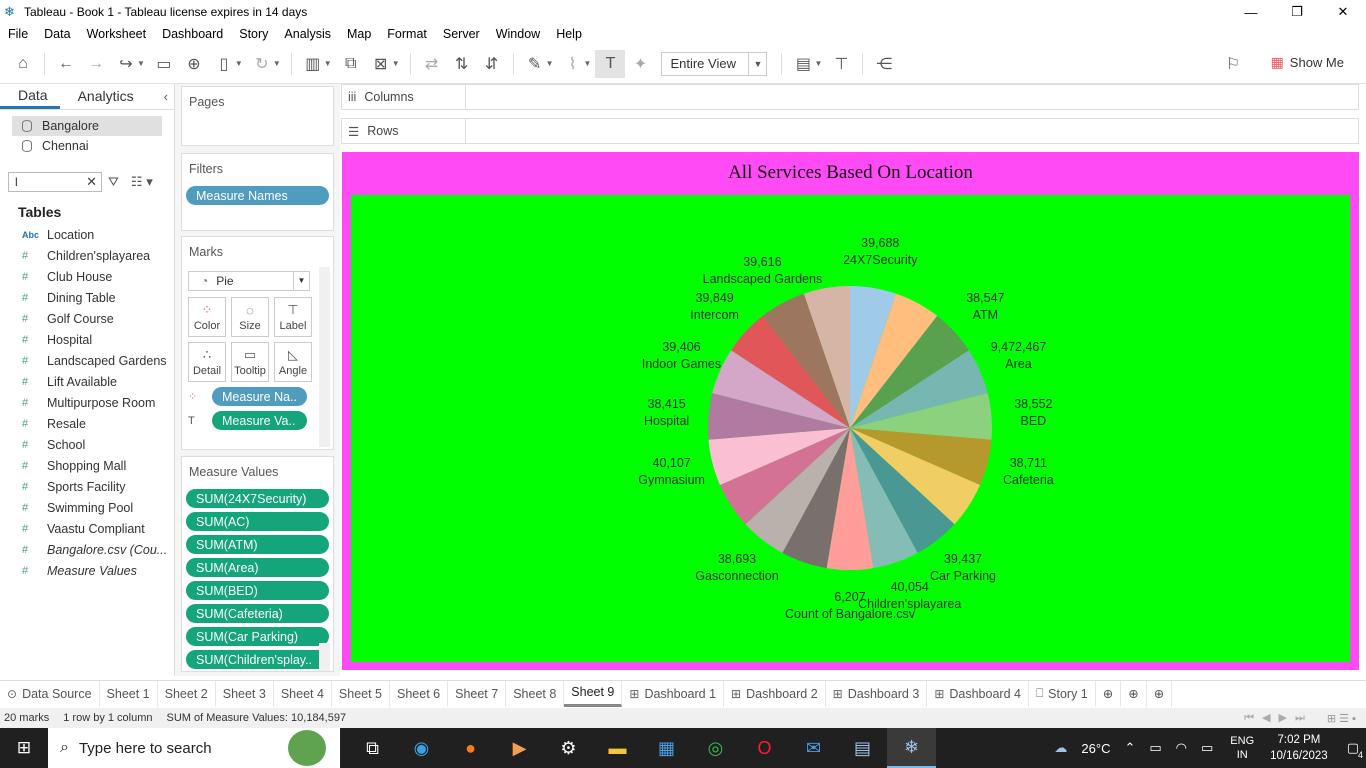  Describe the element at coordinates (113, 182) in the screenshot. I see `filter-icon: ⛛` at that location.